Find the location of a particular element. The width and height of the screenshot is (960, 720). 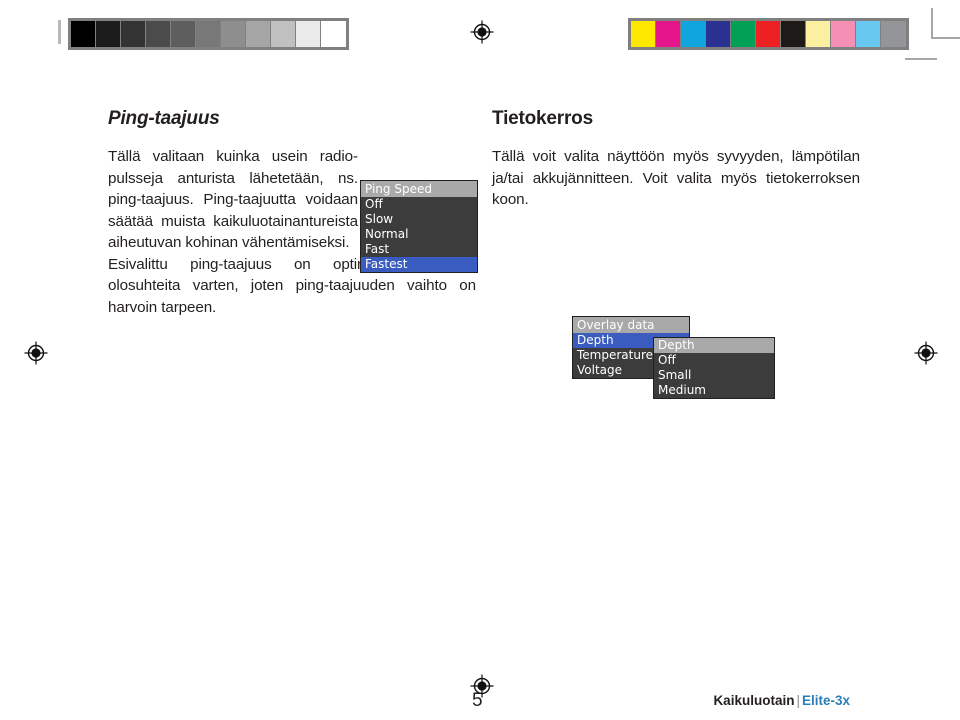

page-number: 5 is located at coordinates (477, 700).